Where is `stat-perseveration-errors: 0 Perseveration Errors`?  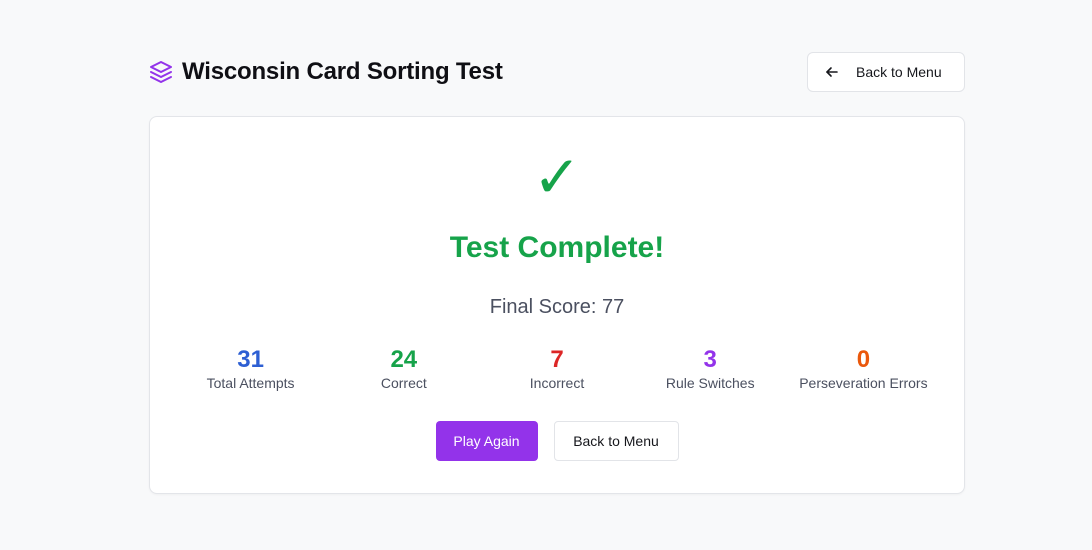 stat-perseveration-errors: 0 Perseveration Errors is located at coordinates (863, 368).